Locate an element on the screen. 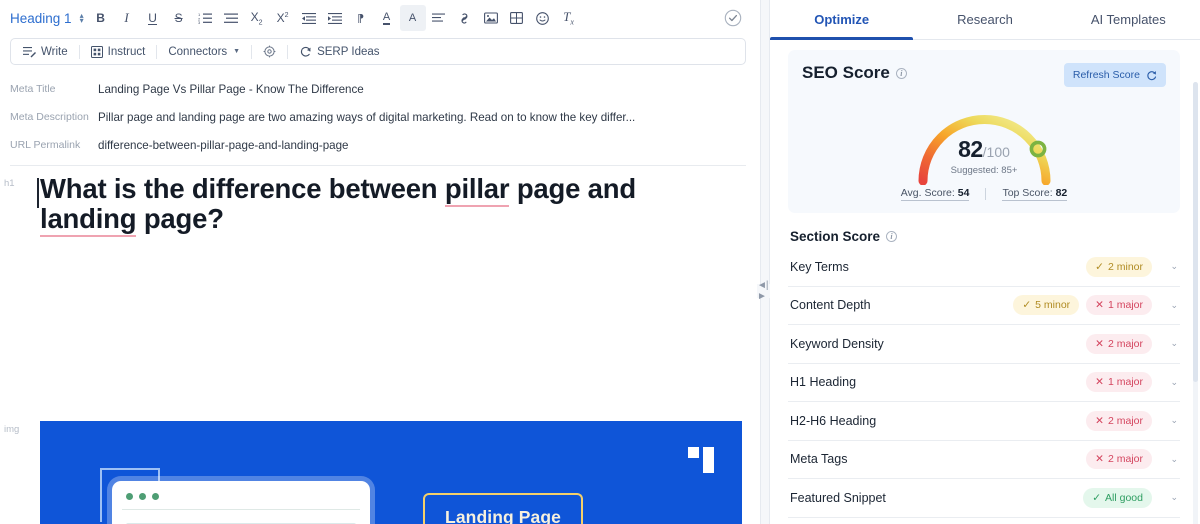  connectors-dropdown: Connectors ▼ is located at coordinates (204, 51).